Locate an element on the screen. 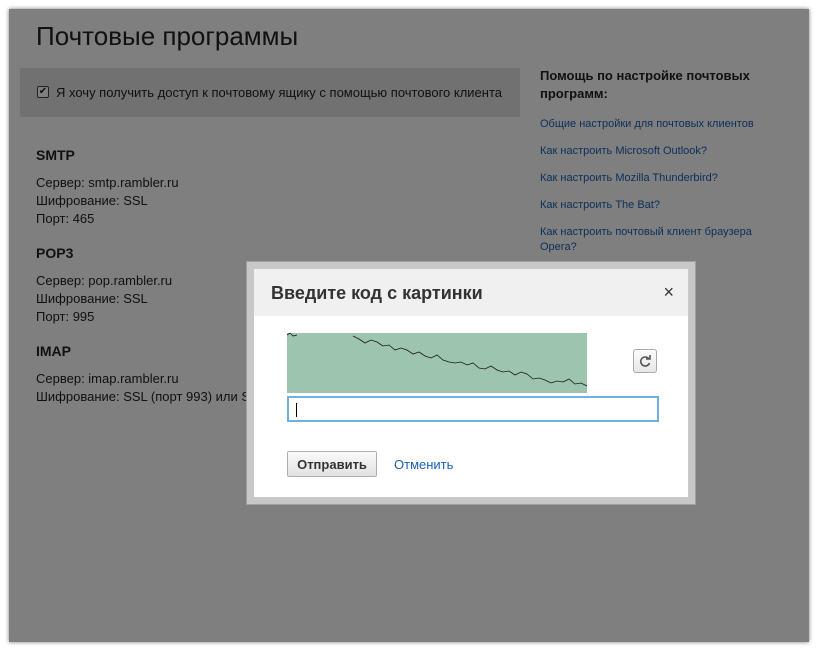  dialog-header: Введите код с картинки × is located at coordinates (471, 292).